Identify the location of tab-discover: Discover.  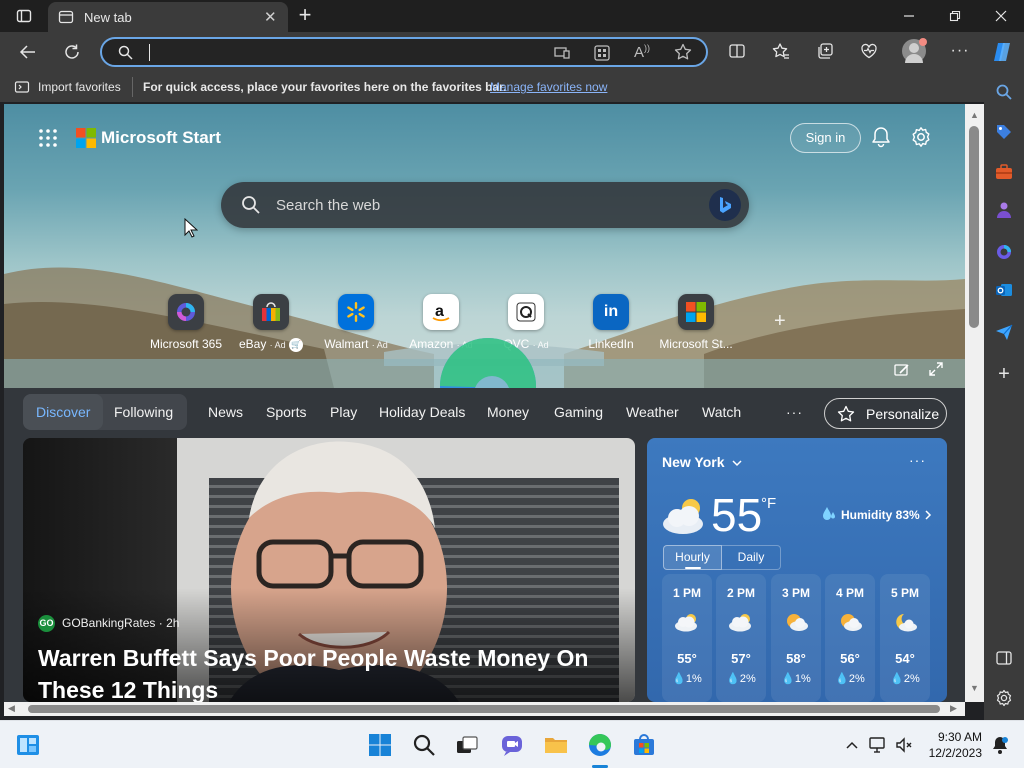
(63, 412).